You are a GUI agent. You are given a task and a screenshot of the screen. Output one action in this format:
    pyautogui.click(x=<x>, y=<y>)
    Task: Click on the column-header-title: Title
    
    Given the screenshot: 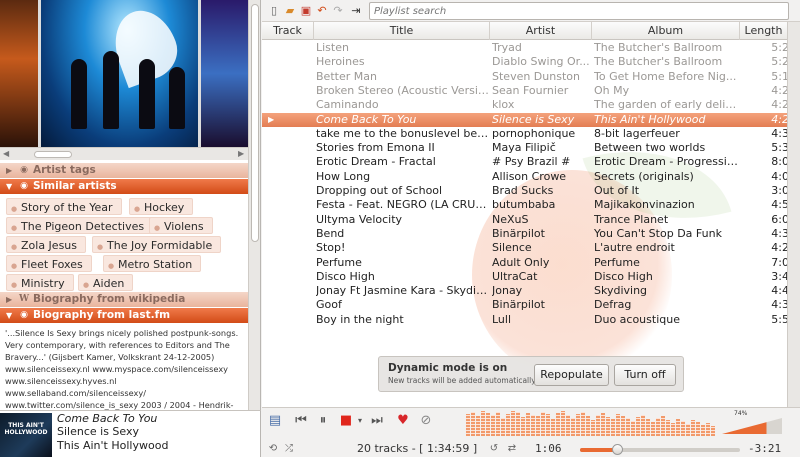 What is the action you would take?
    pyautogui.click(x=402, y=31)
    